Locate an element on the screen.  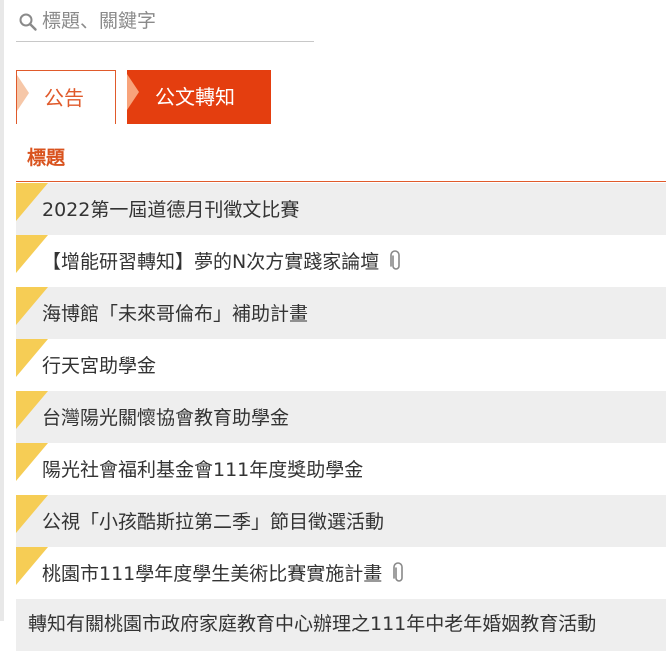
left-edge-rule is located at coordinates (2, 310).